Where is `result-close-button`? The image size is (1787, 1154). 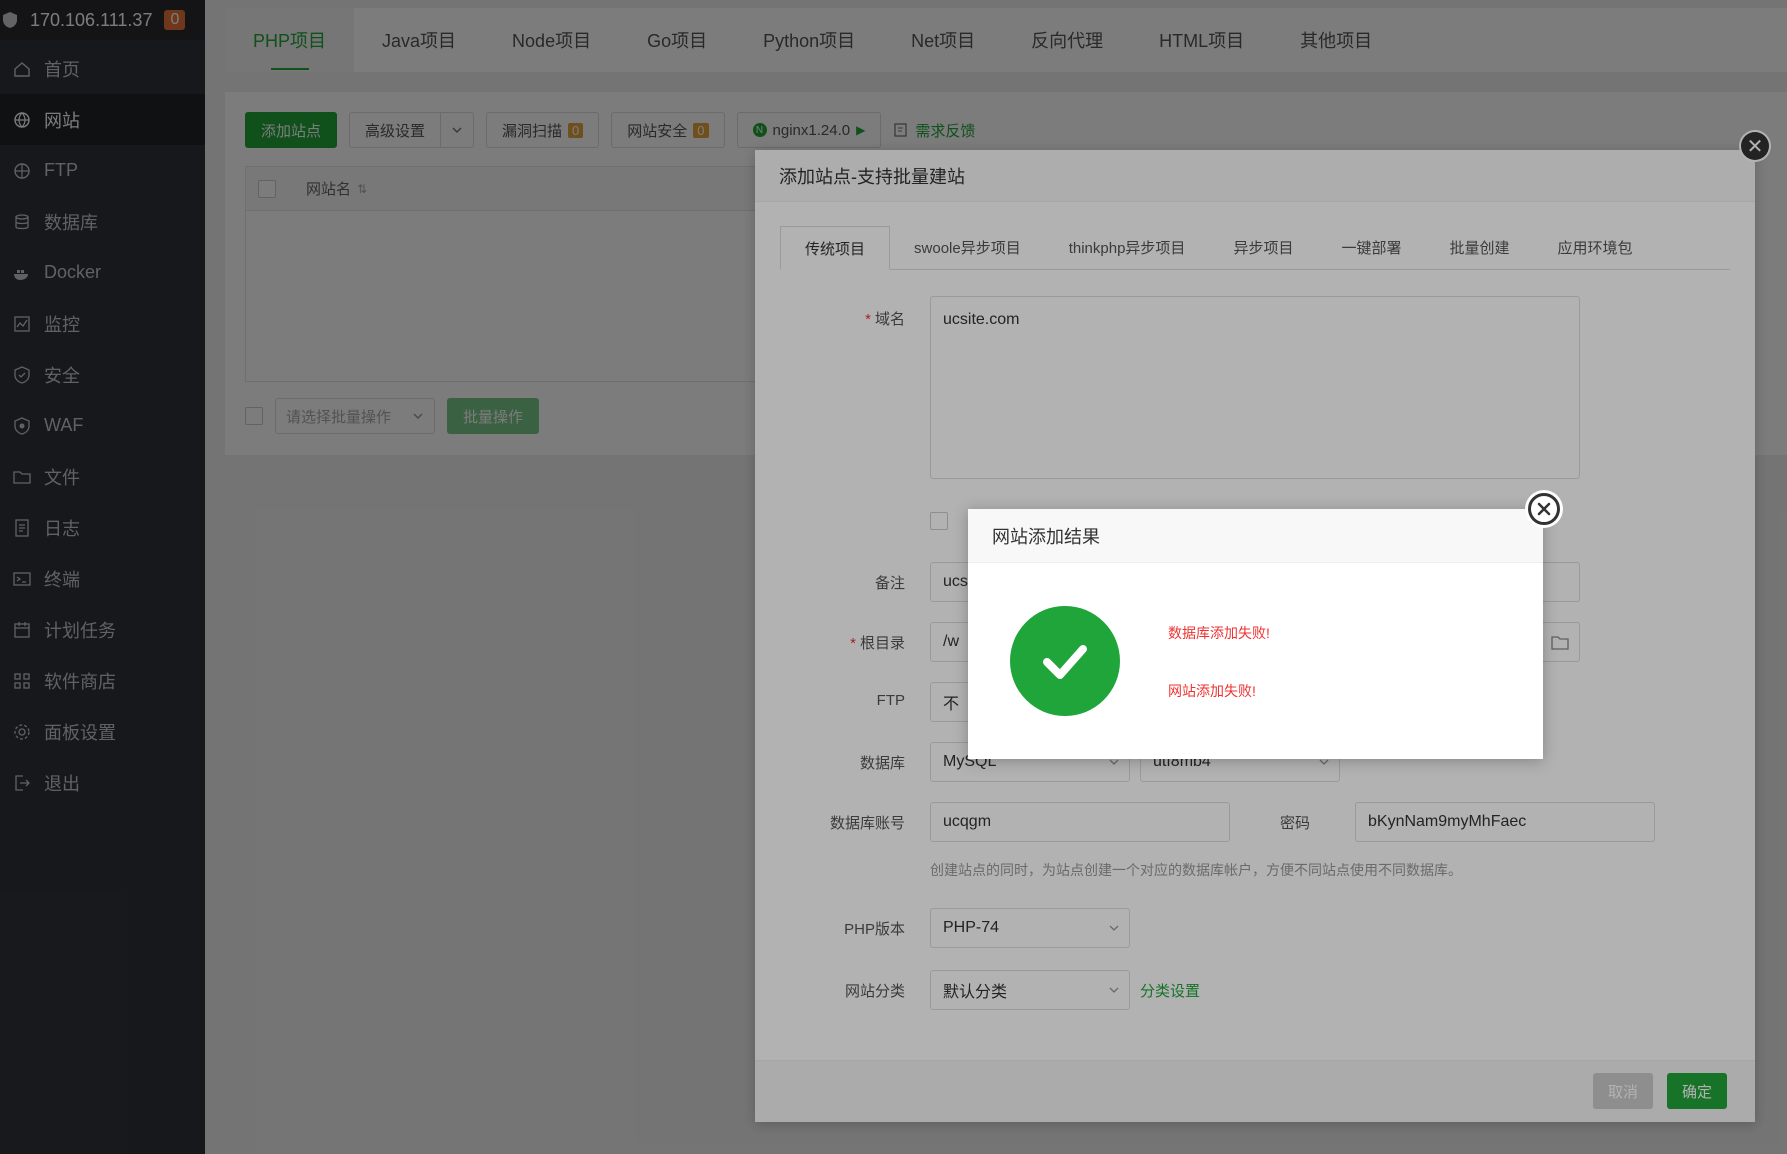 result-close-button is located at coordinates (1544, 509).